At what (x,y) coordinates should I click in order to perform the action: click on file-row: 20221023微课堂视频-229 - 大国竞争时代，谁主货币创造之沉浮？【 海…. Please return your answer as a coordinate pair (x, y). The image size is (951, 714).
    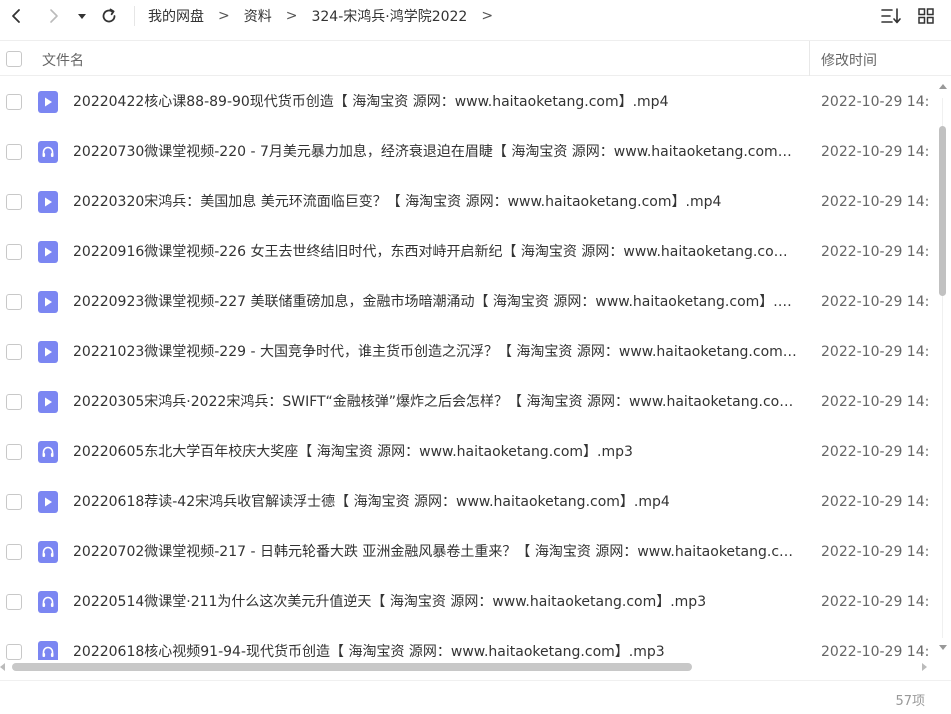
    Looking at the image, I should click on (468, 352).